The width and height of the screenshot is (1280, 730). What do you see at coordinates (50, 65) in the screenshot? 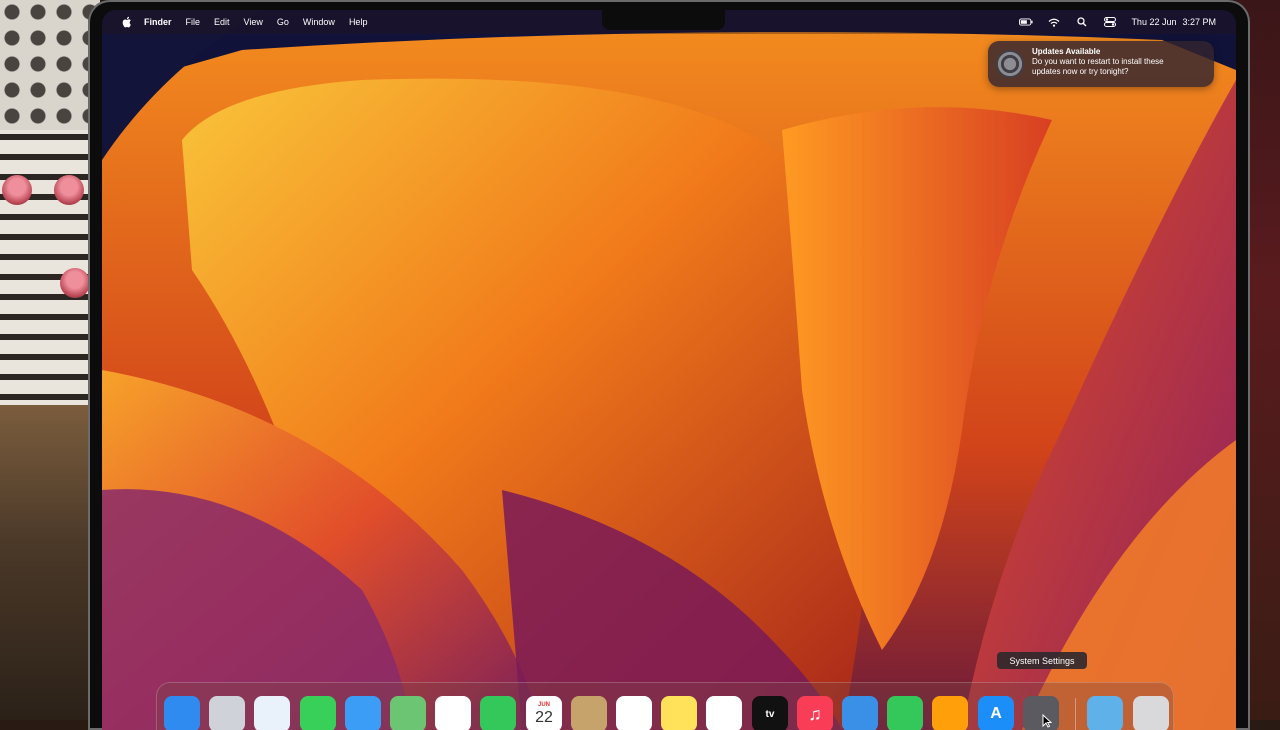
I see `pegboard` at bounding box center [50, 65].